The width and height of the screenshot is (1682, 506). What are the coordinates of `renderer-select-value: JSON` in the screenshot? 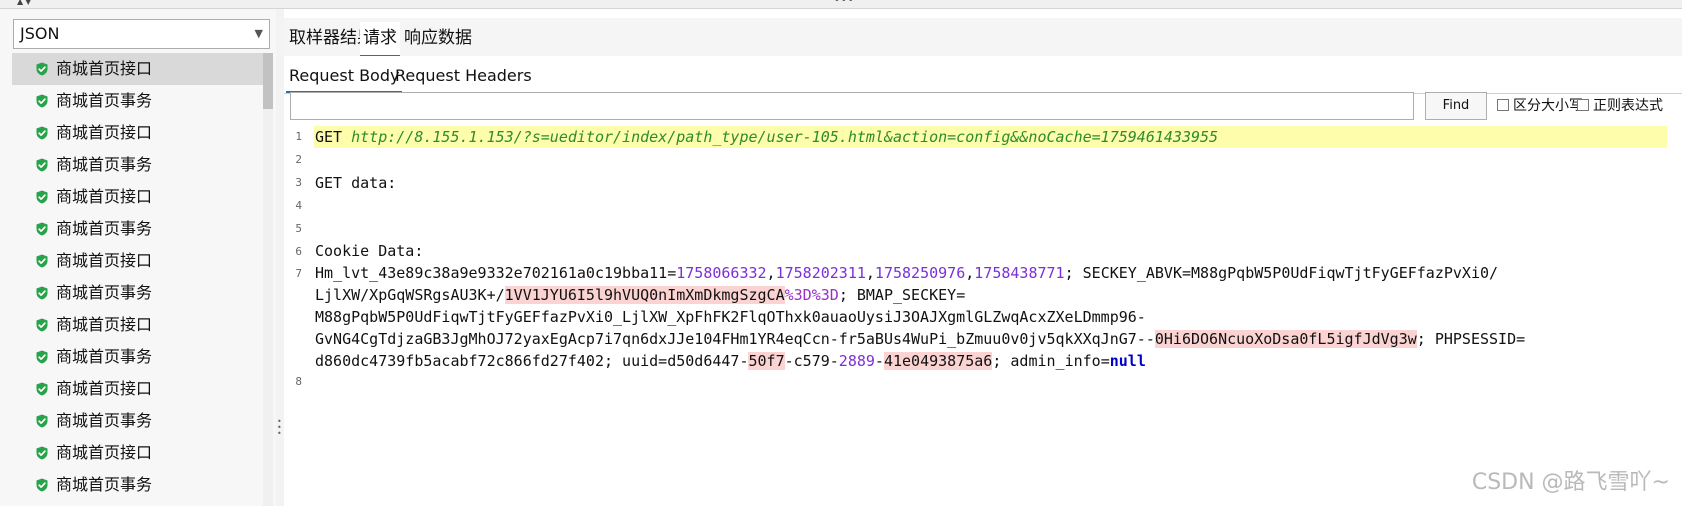 It's located at (40, 33).